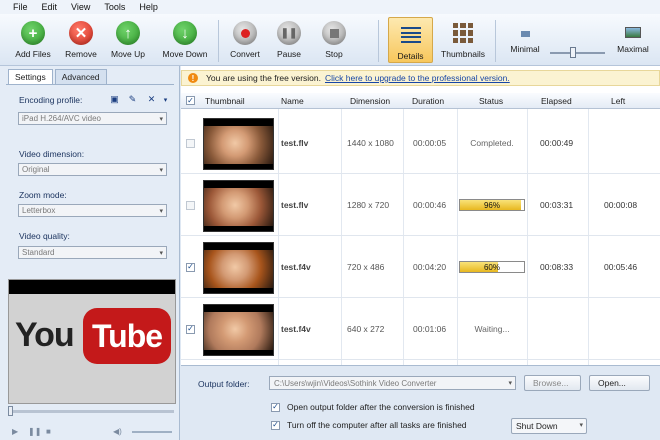 This screenshot has height=440, width=660. Describe the element at coordinates (430, 267) in the screenshot. I see `row-duration: 00:04:20` at that location.